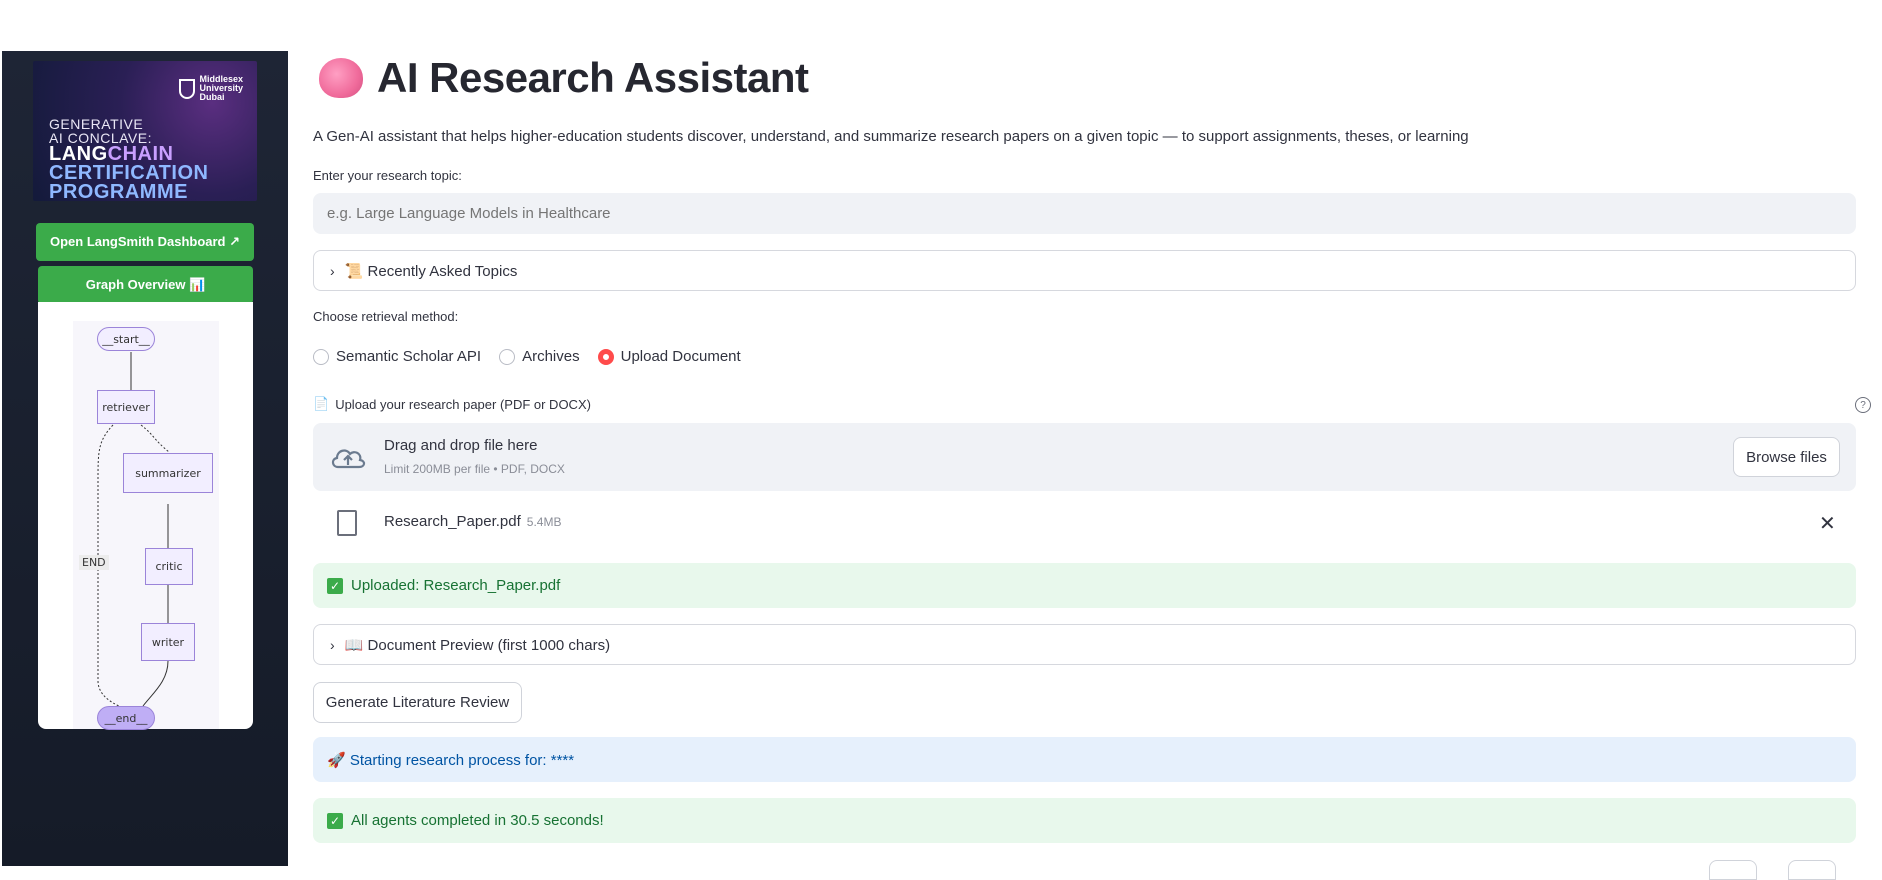  Describe the element at coordinates (477, 645) in the screenshot. I see `document-preview-label: 📖 Document Preview (first 1000 chars)` at that location.